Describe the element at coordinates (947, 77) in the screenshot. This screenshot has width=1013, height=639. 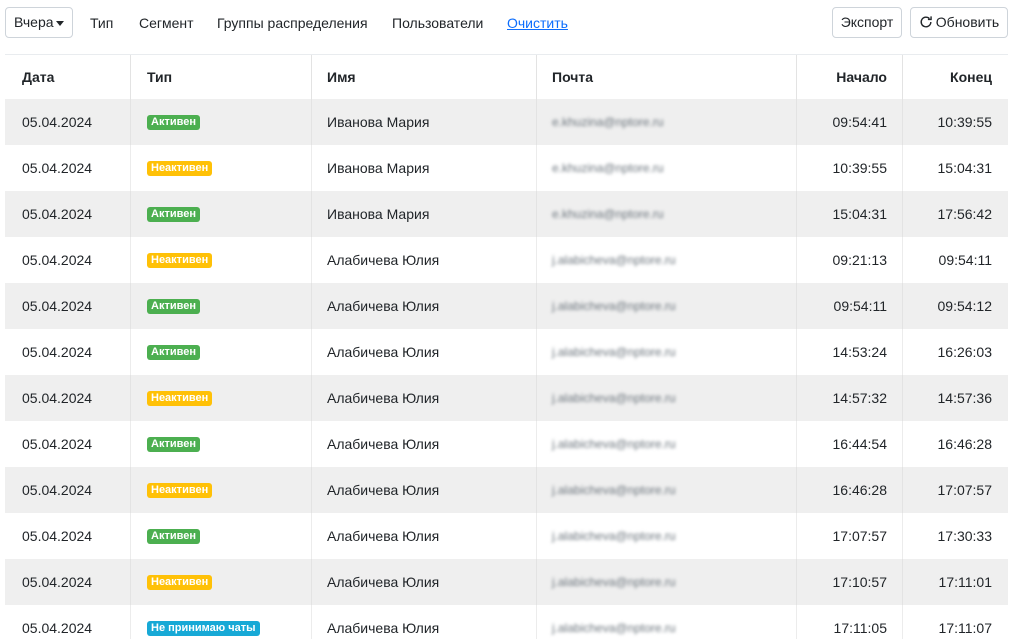
I see `header-end: Конец` at that location.